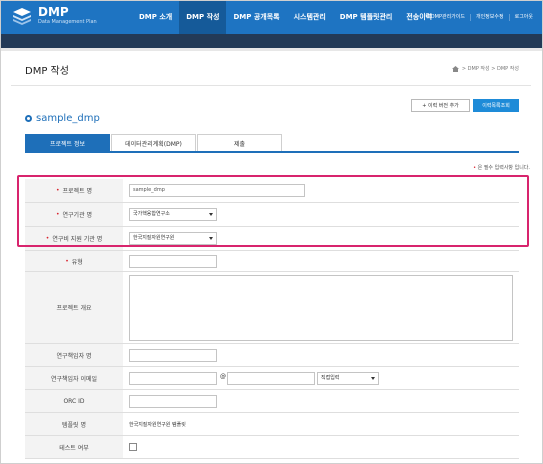  I want to click on ring-icon, so click(28, 118).